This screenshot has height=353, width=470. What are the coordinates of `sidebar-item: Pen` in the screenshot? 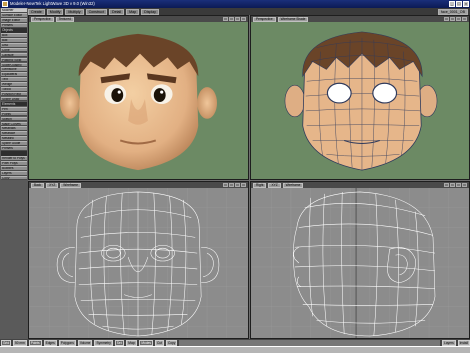 It's located at (14, 109).